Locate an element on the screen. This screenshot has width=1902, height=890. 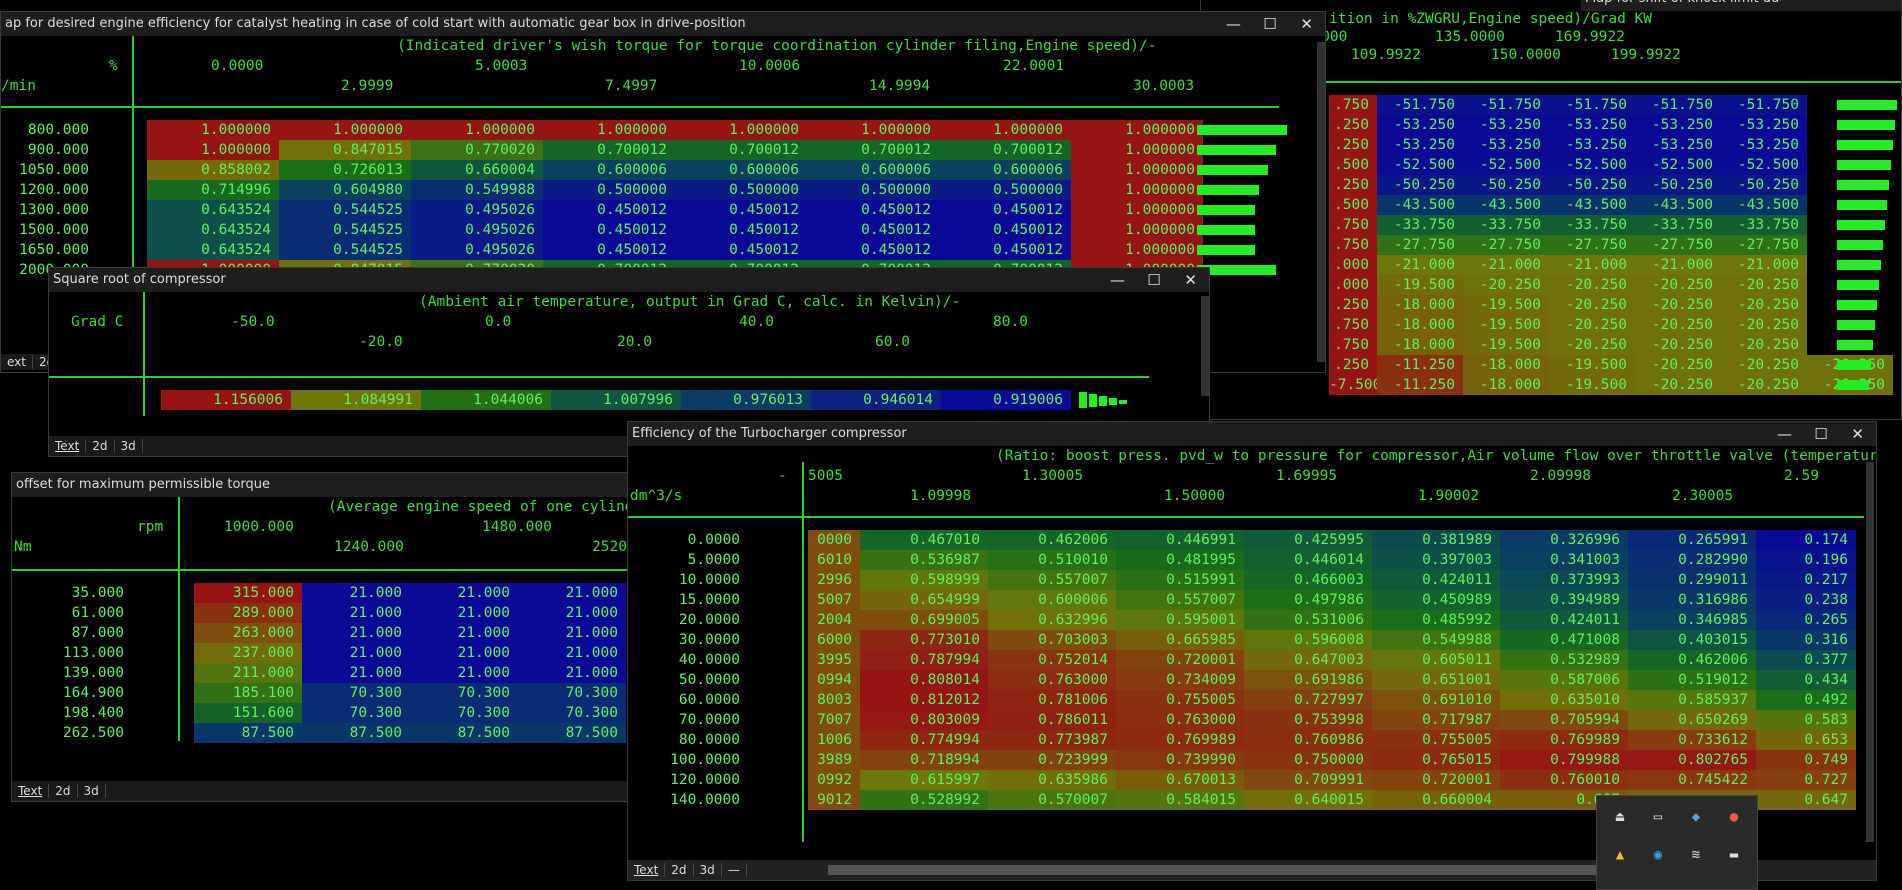
edge-icon: ◉ is located at coordinates (1658, 855).